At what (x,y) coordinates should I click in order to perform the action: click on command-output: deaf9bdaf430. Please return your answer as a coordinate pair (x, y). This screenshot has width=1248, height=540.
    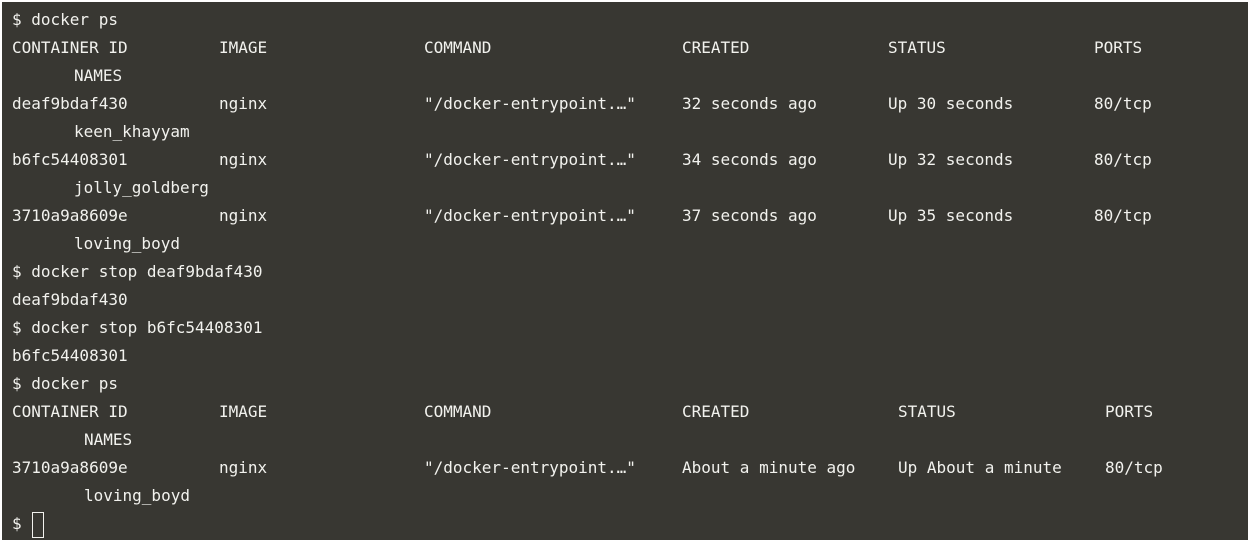
    Looking at the image, I should click on (630, 300).